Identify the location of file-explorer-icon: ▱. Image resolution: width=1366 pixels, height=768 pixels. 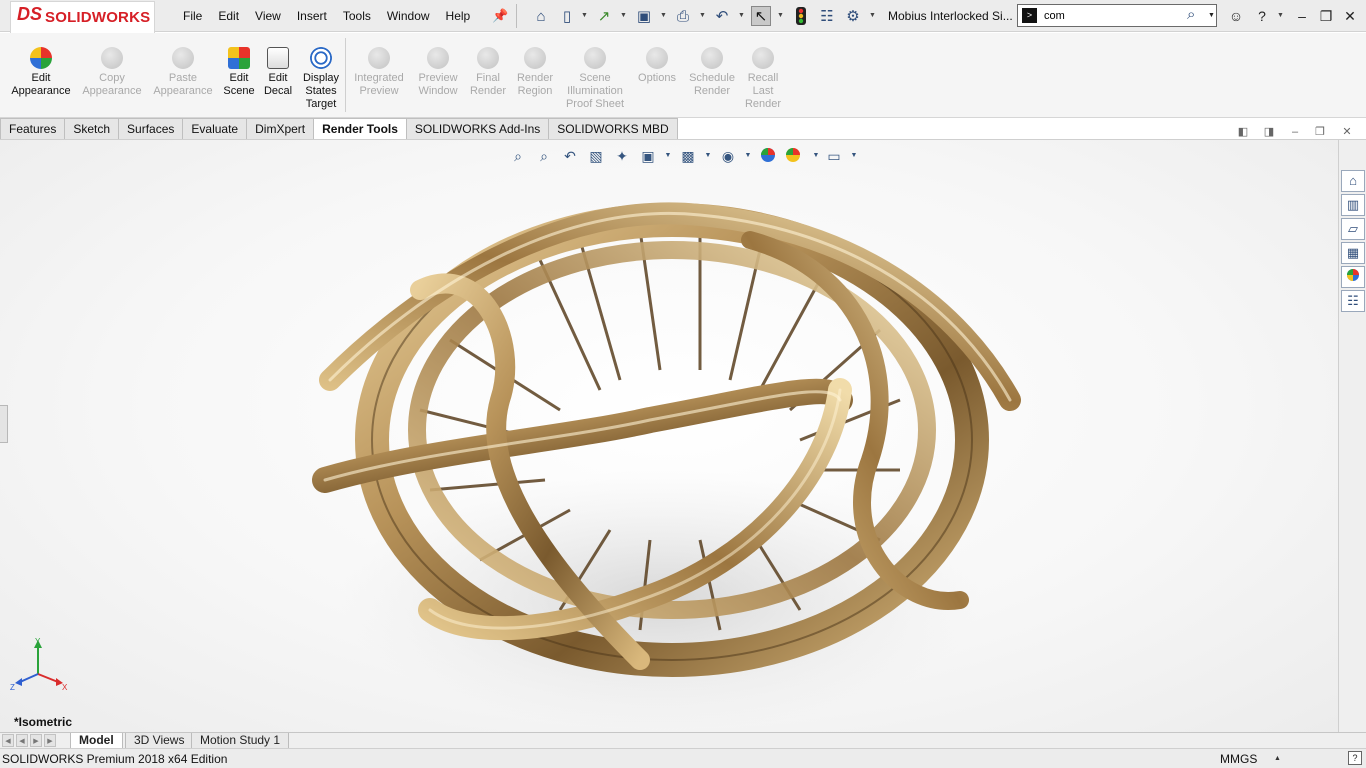
(1353, 229).